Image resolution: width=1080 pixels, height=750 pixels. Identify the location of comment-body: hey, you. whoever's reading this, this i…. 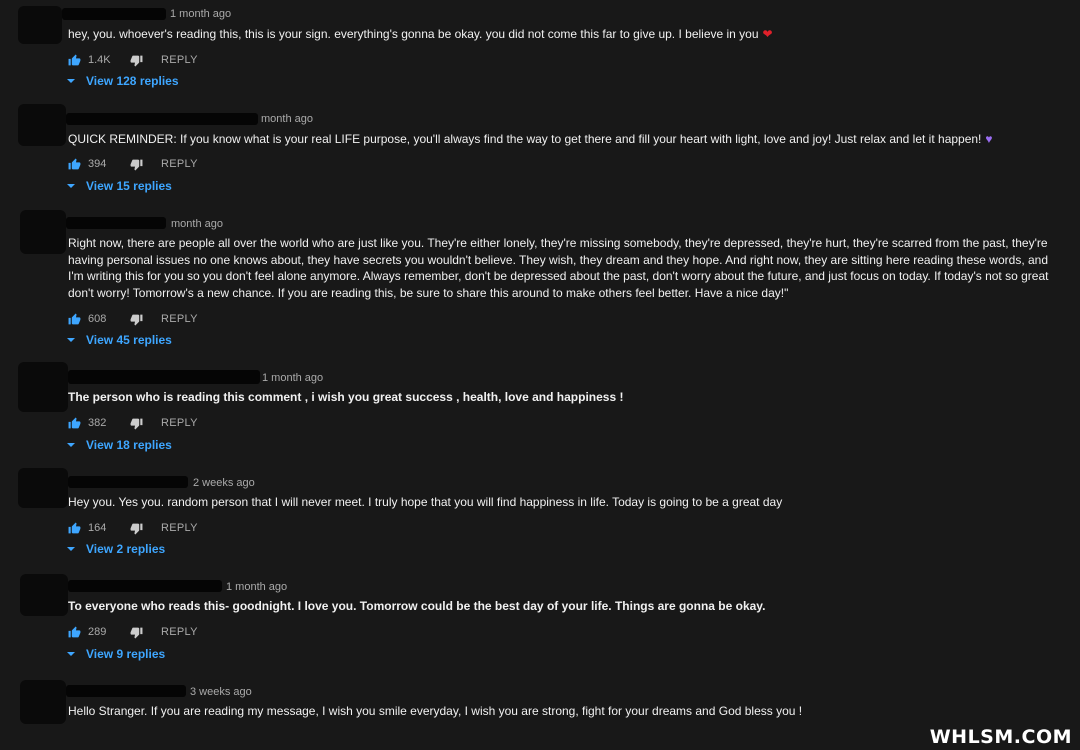
(413, 34).